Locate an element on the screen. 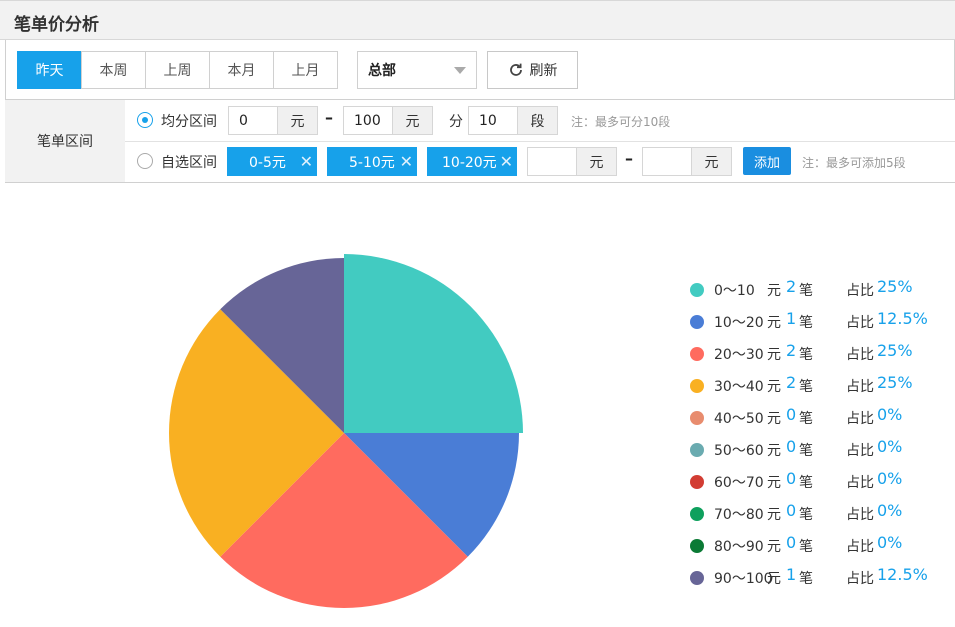 The image size is (955, 627). refresh-button: 刷新 is located at coordinates (532, 70).